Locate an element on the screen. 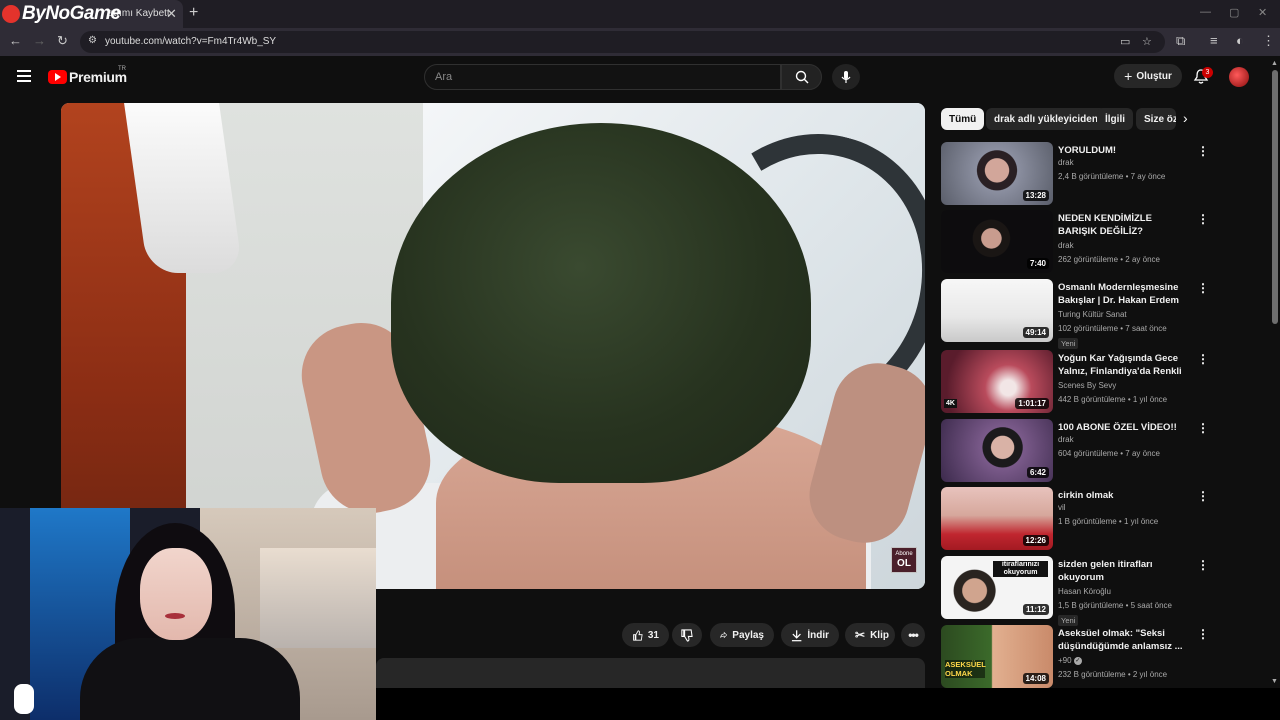  video-thumbnail: 6:42 is located at coordinates (997, 450).